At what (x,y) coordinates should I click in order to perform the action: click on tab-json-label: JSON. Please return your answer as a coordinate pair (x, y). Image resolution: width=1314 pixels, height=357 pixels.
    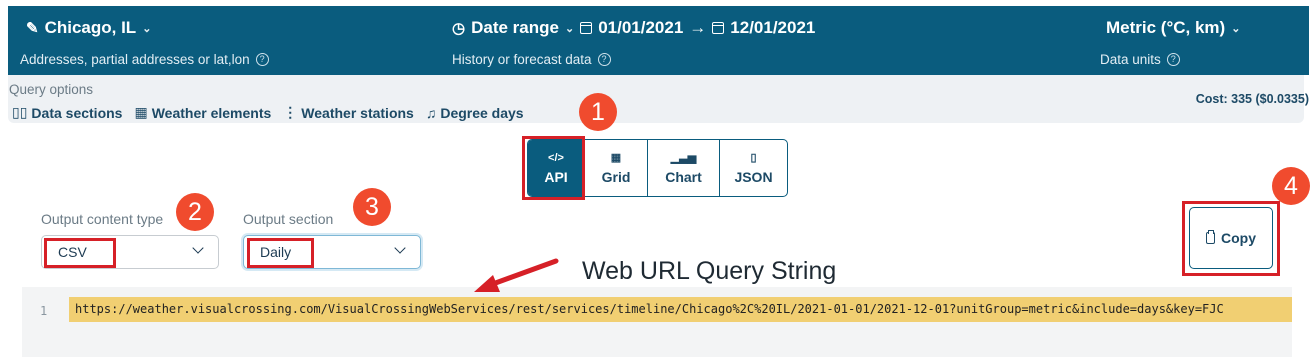
    Looking at the image, I should click on (753, 176).